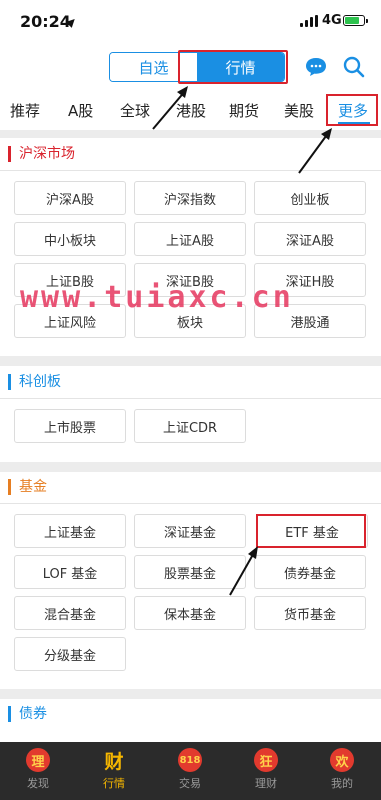 The width and height of the screenshot is (381, 800). What do you see at coordinates (355, 20) in the screenshot?
I see `battery-icon` at bounding box center [355, 20].